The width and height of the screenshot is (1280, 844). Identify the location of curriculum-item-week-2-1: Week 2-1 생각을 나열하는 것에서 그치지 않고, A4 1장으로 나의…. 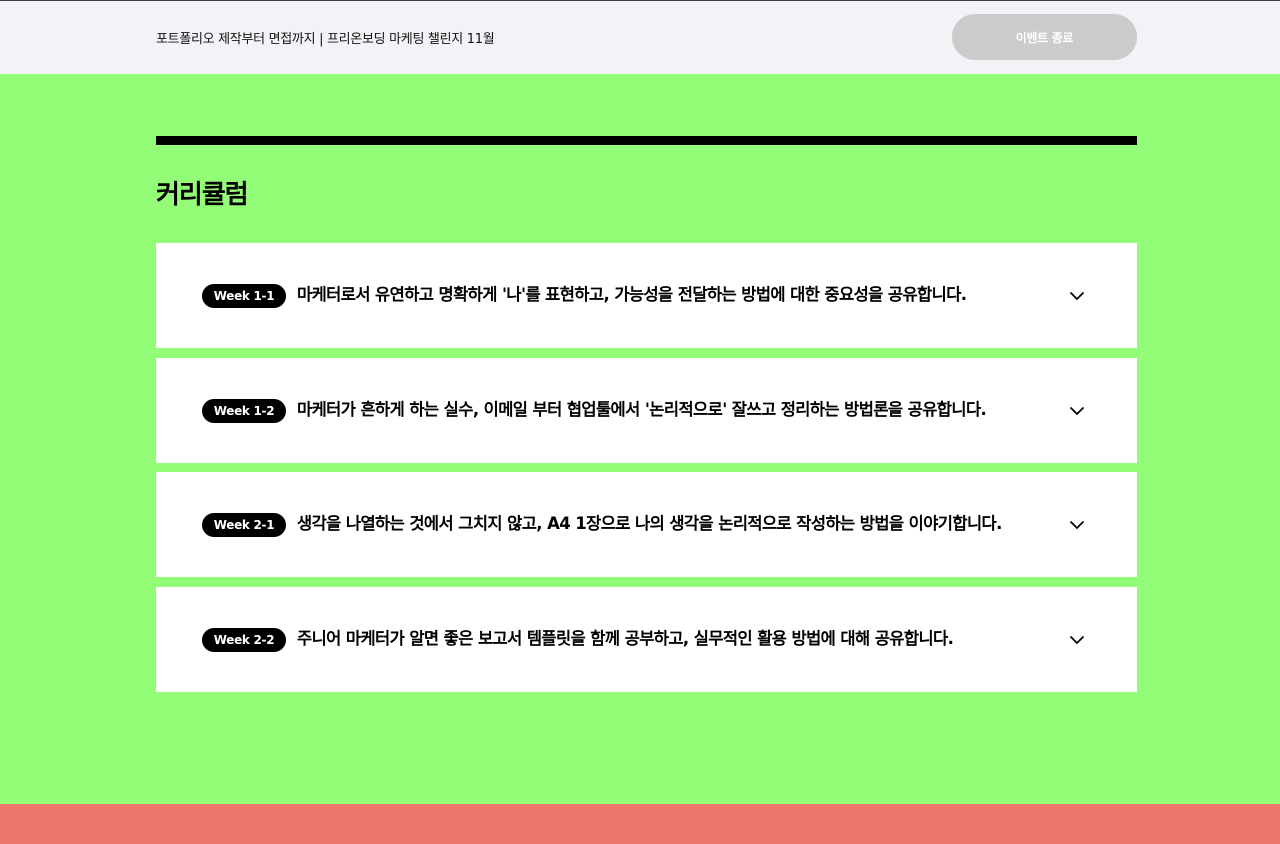
(646, 525).